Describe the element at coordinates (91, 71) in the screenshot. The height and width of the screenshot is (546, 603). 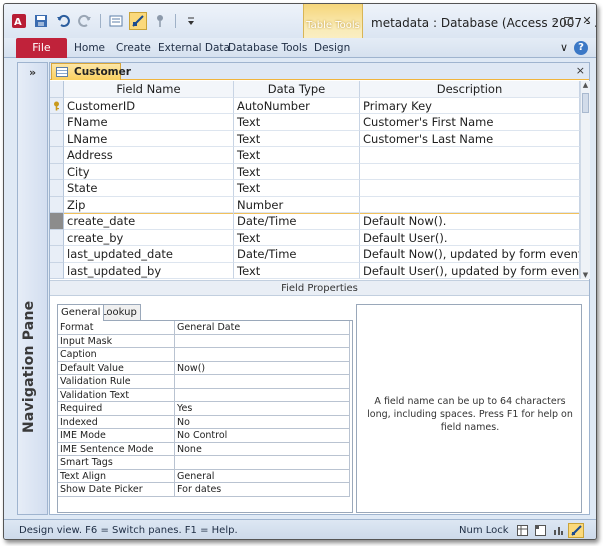
I see `document-tab-customer: Customer` at that location.